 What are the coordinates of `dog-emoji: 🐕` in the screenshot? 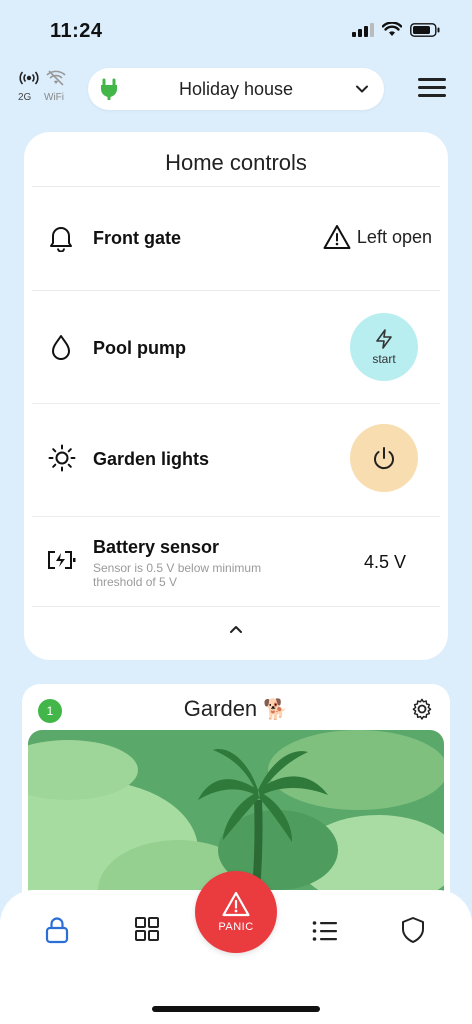 It's located at (276, 710).